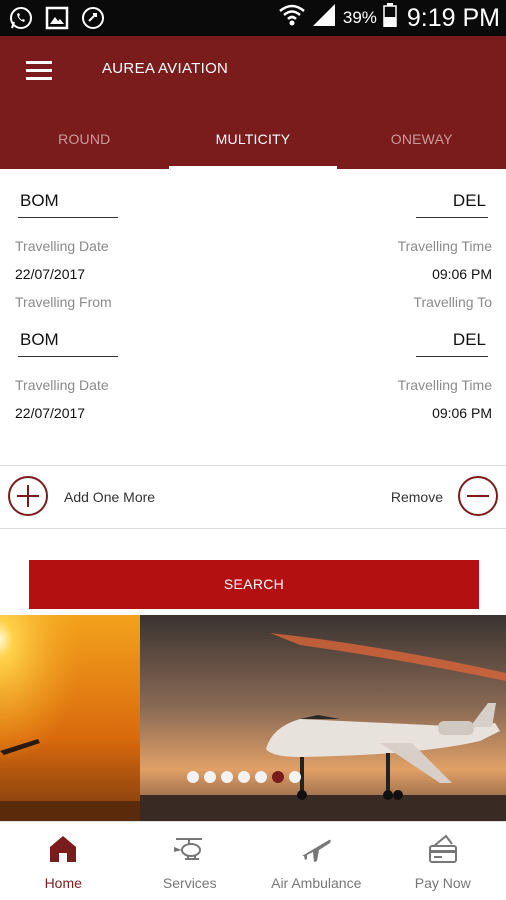  What do you see at coordinates (442, 848) in the screenshot?
I see `card-payment-icon` at bounding box center [442, 848].